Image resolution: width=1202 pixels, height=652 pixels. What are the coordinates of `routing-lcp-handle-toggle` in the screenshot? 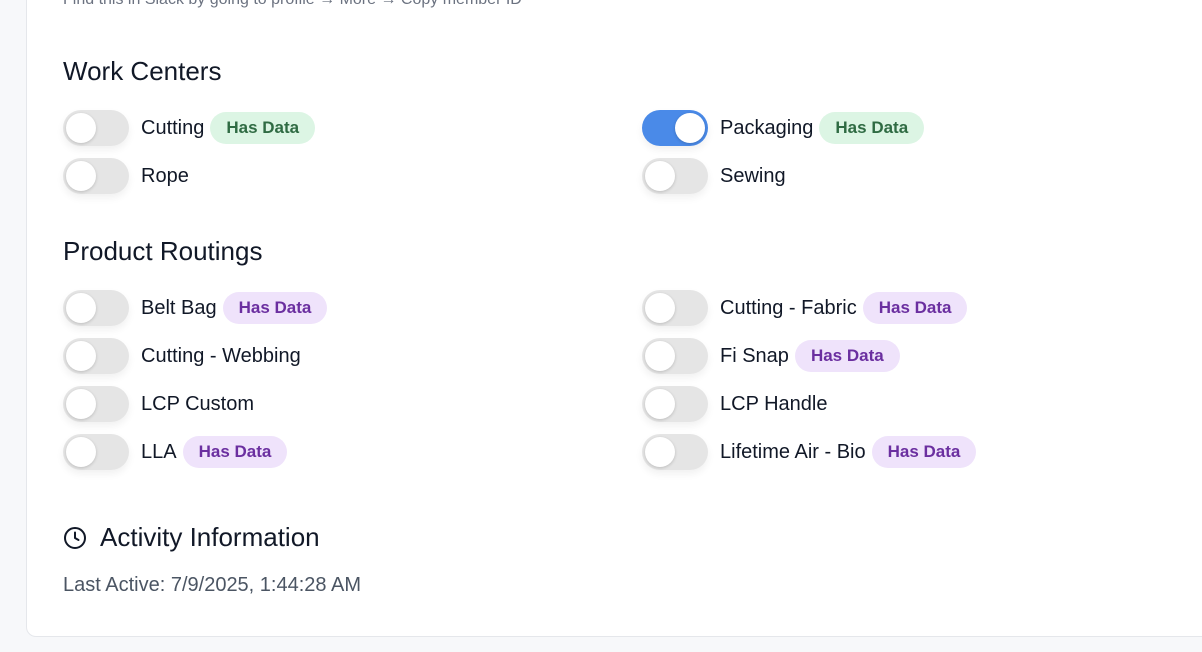 It's located at (675, 404).